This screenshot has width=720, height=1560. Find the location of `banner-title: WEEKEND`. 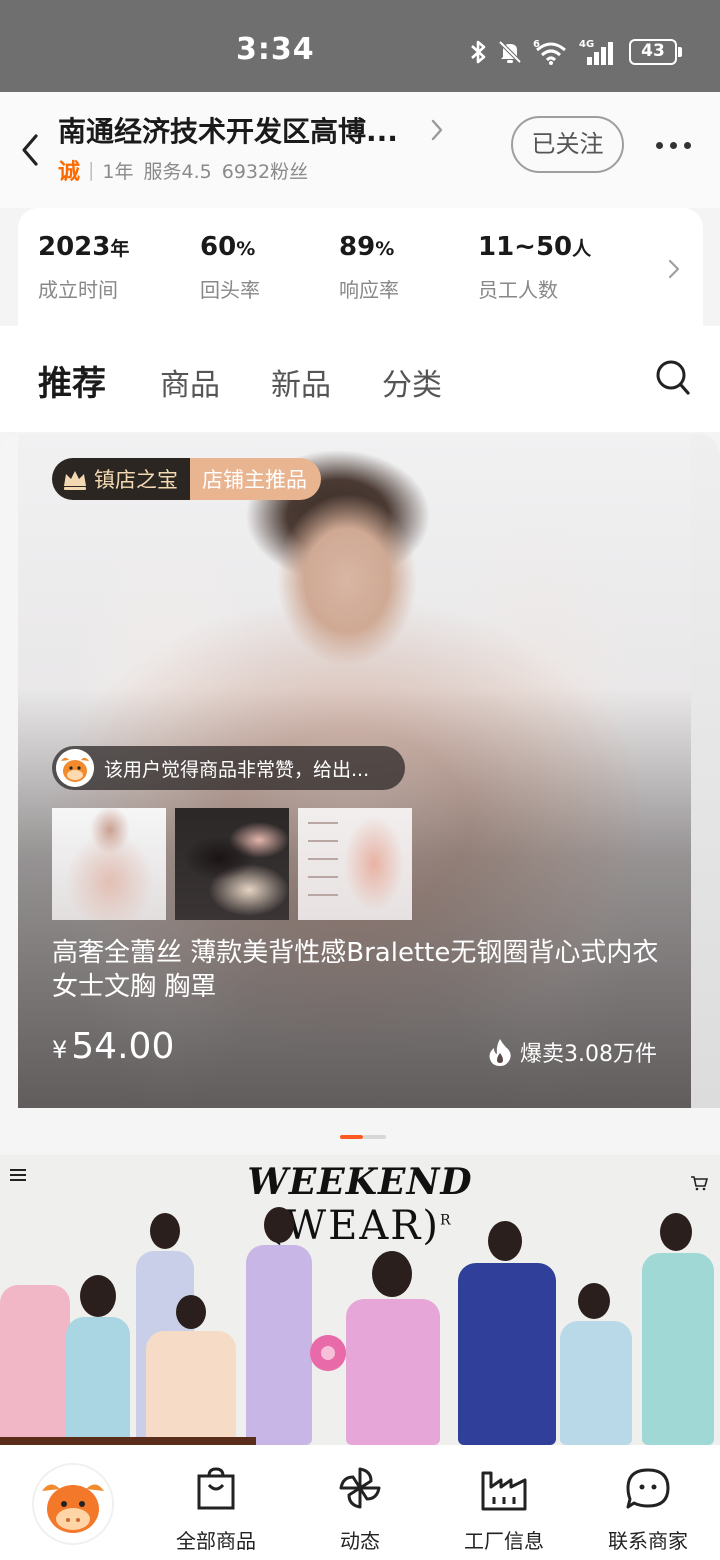

banner-title: WEEKEND is located at coordinates (360, 1182).